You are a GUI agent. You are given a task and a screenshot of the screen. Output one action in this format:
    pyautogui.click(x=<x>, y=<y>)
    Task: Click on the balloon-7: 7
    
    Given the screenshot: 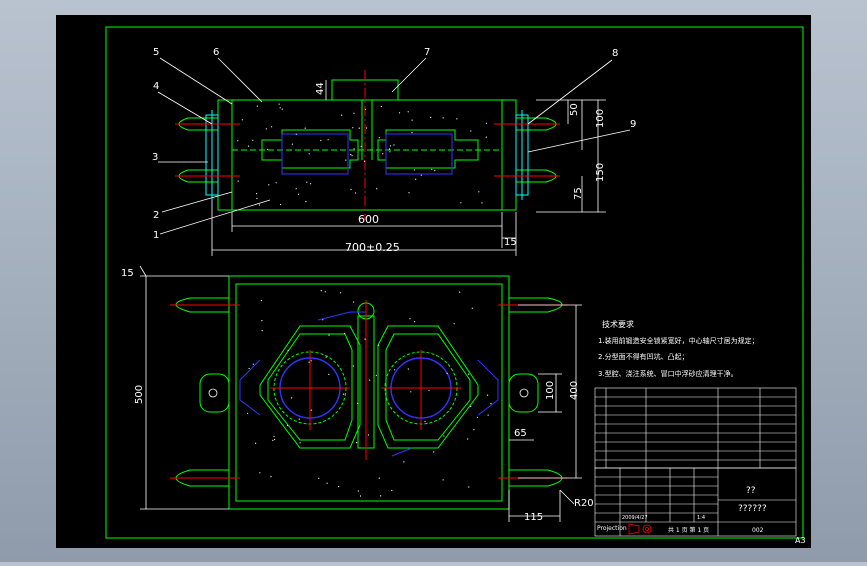 What is the action you would take?
    pyautogui.click(x=427, y=52)
    